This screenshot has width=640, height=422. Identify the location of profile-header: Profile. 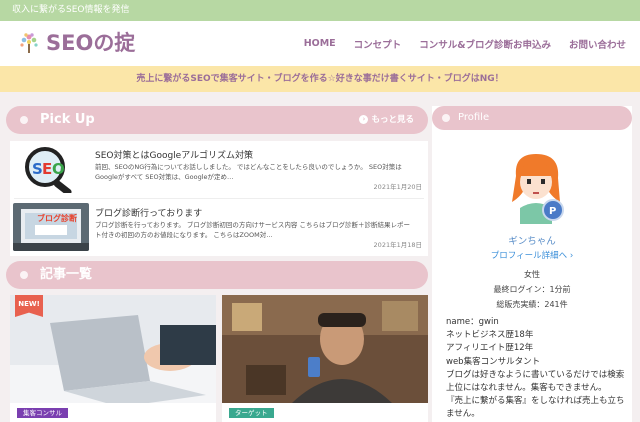
(532, 118).